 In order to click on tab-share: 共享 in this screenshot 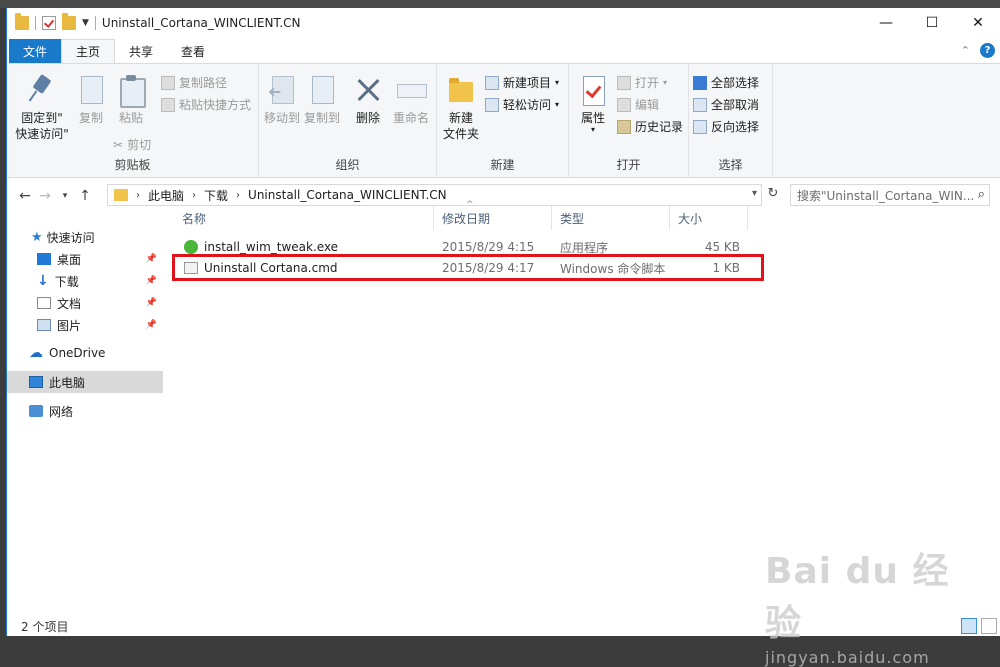, I will do `click(141, 51)`.